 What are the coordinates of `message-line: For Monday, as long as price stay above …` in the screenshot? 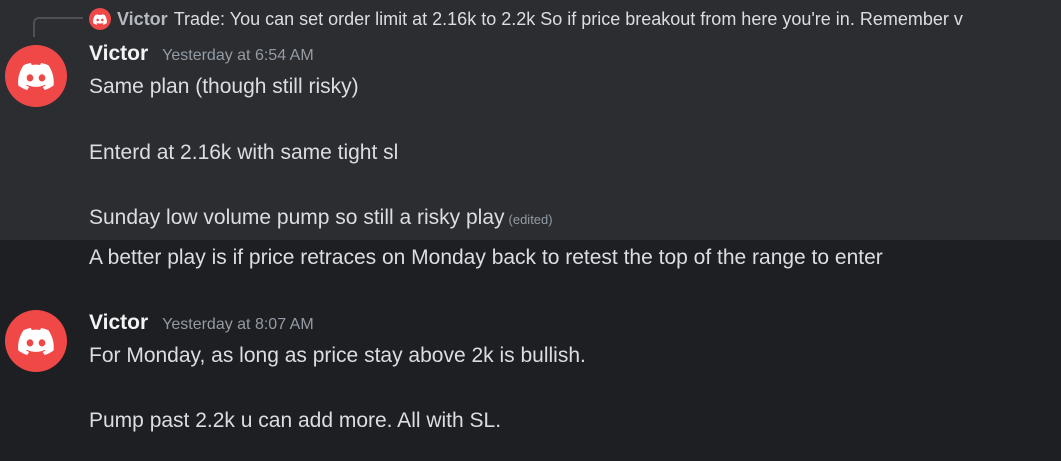 It's located at (337, 355).